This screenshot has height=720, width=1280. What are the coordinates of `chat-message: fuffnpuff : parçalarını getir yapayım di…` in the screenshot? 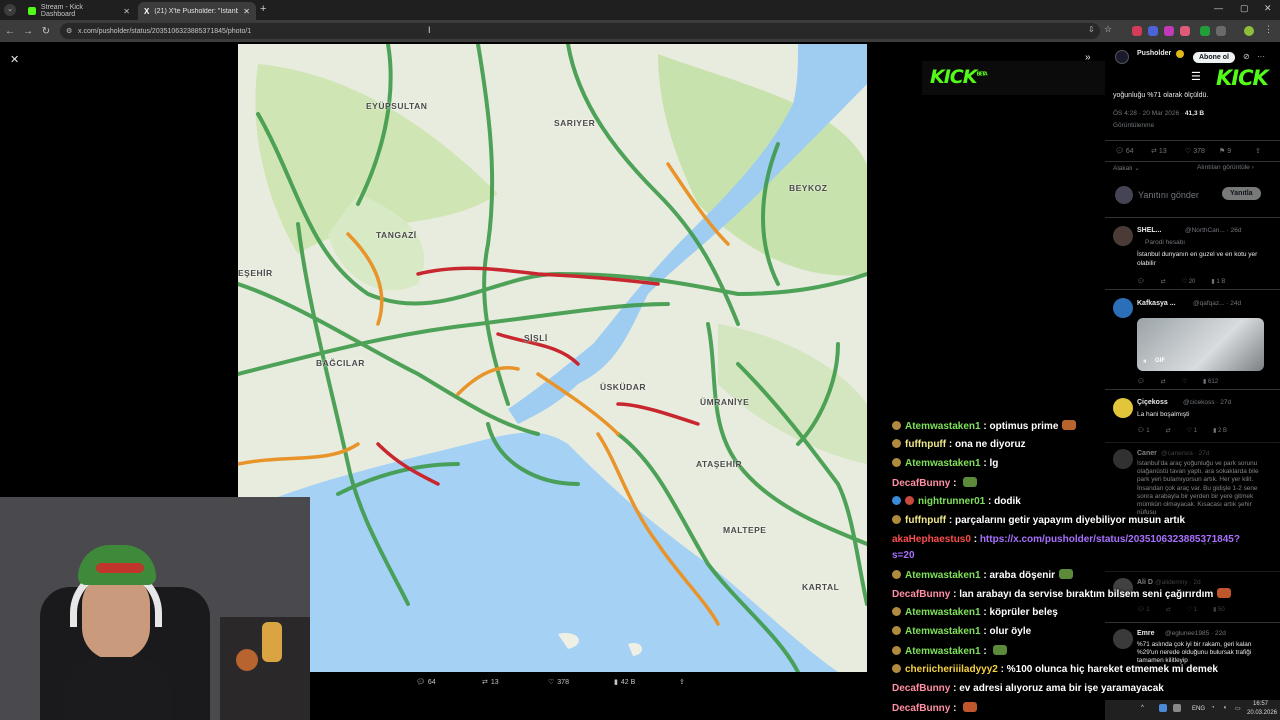 It's located at (1038, 520).